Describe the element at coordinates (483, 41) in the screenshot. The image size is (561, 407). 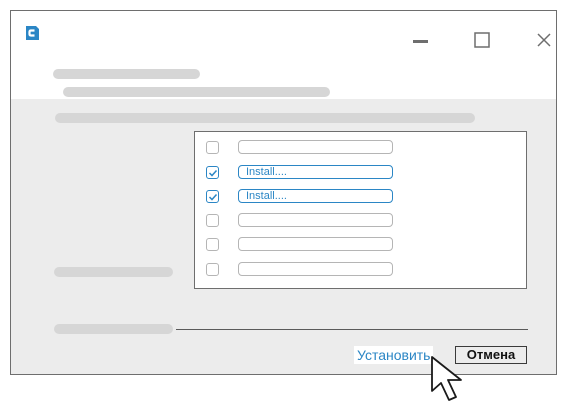
I see `maximize-icon` at that location.